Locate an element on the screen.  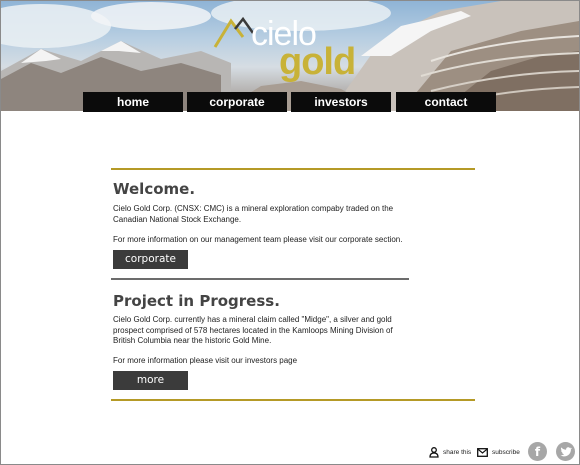
twitter-bird-icon is located at coordinates (566, 451).